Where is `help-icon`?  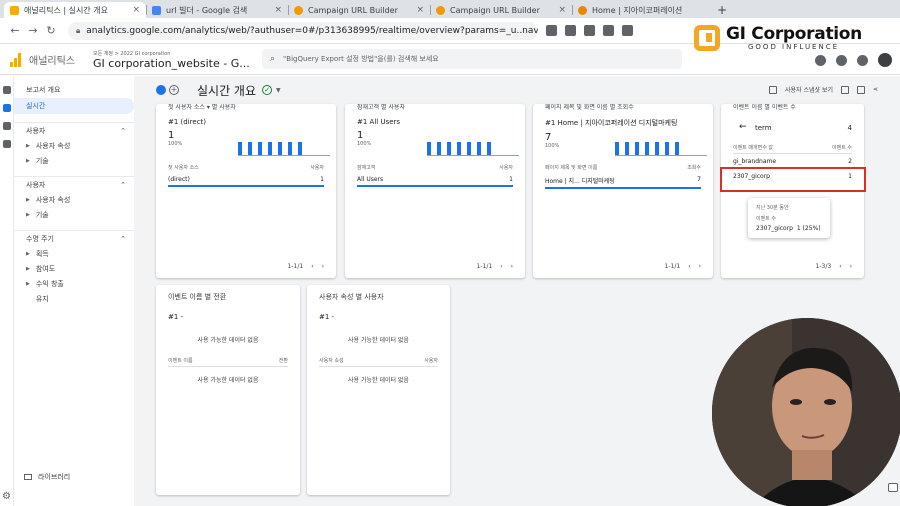
help-icon is located at coordinates (841, 60).